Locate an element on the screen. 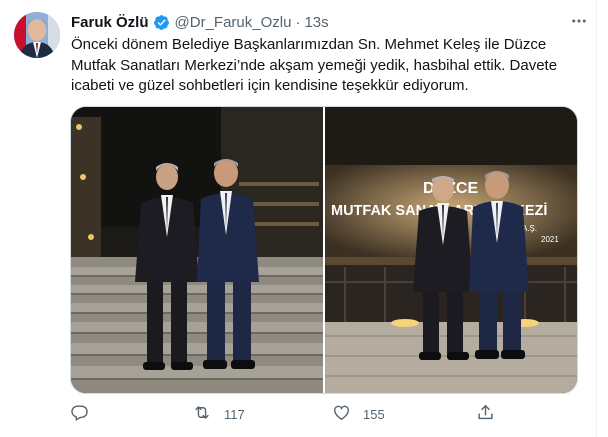  reply-button is located at coordinates (85, 414).